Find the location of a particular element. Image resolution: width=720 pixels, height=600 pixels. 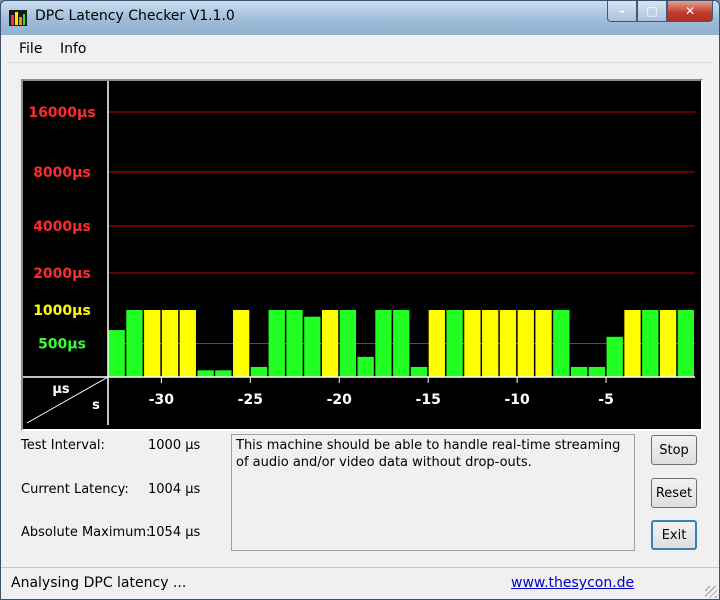

x-axis-unit-label: s is located at coordinates (96, 405).